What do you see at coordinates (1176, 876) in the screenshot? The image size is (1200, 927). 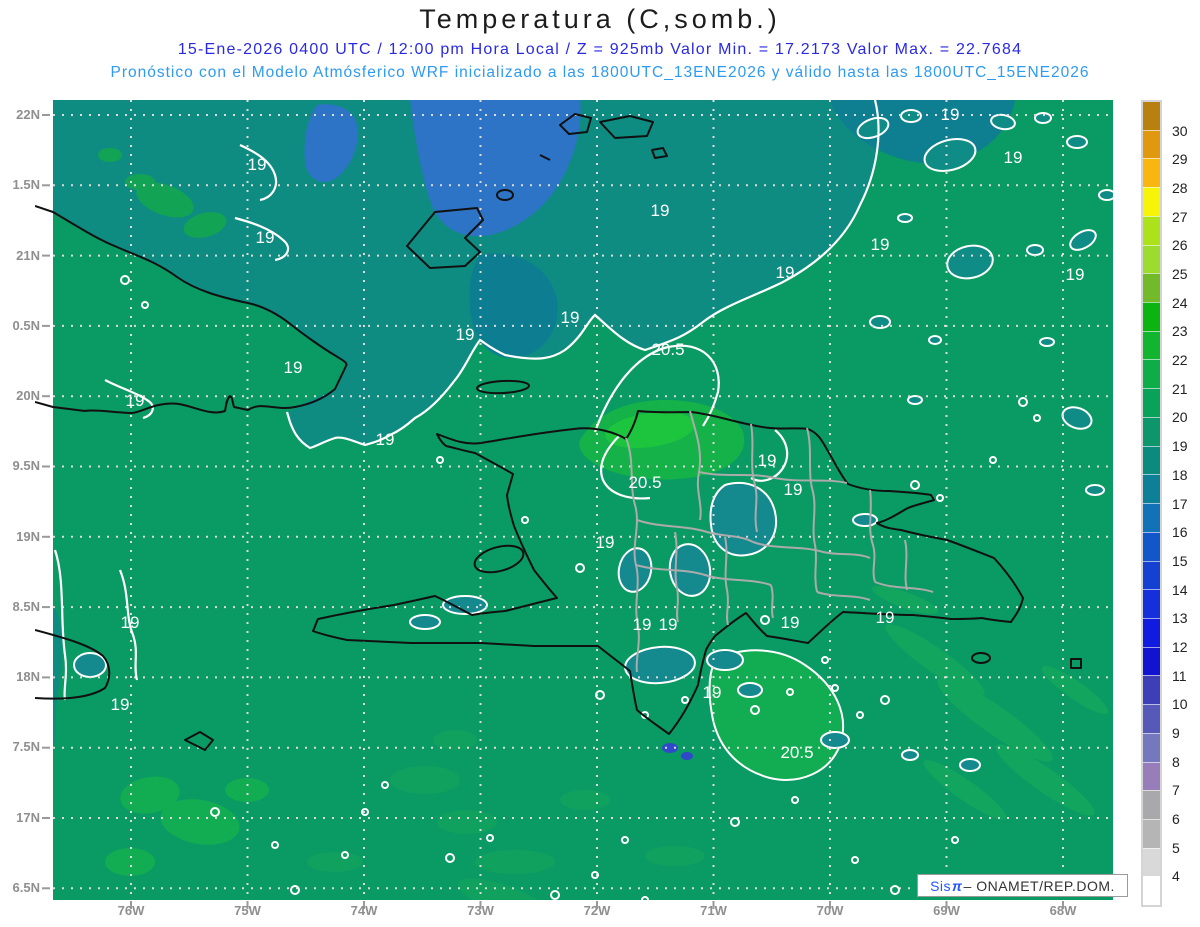 I see `colorbar-tick: 4` at bounding box center [1176, 876].